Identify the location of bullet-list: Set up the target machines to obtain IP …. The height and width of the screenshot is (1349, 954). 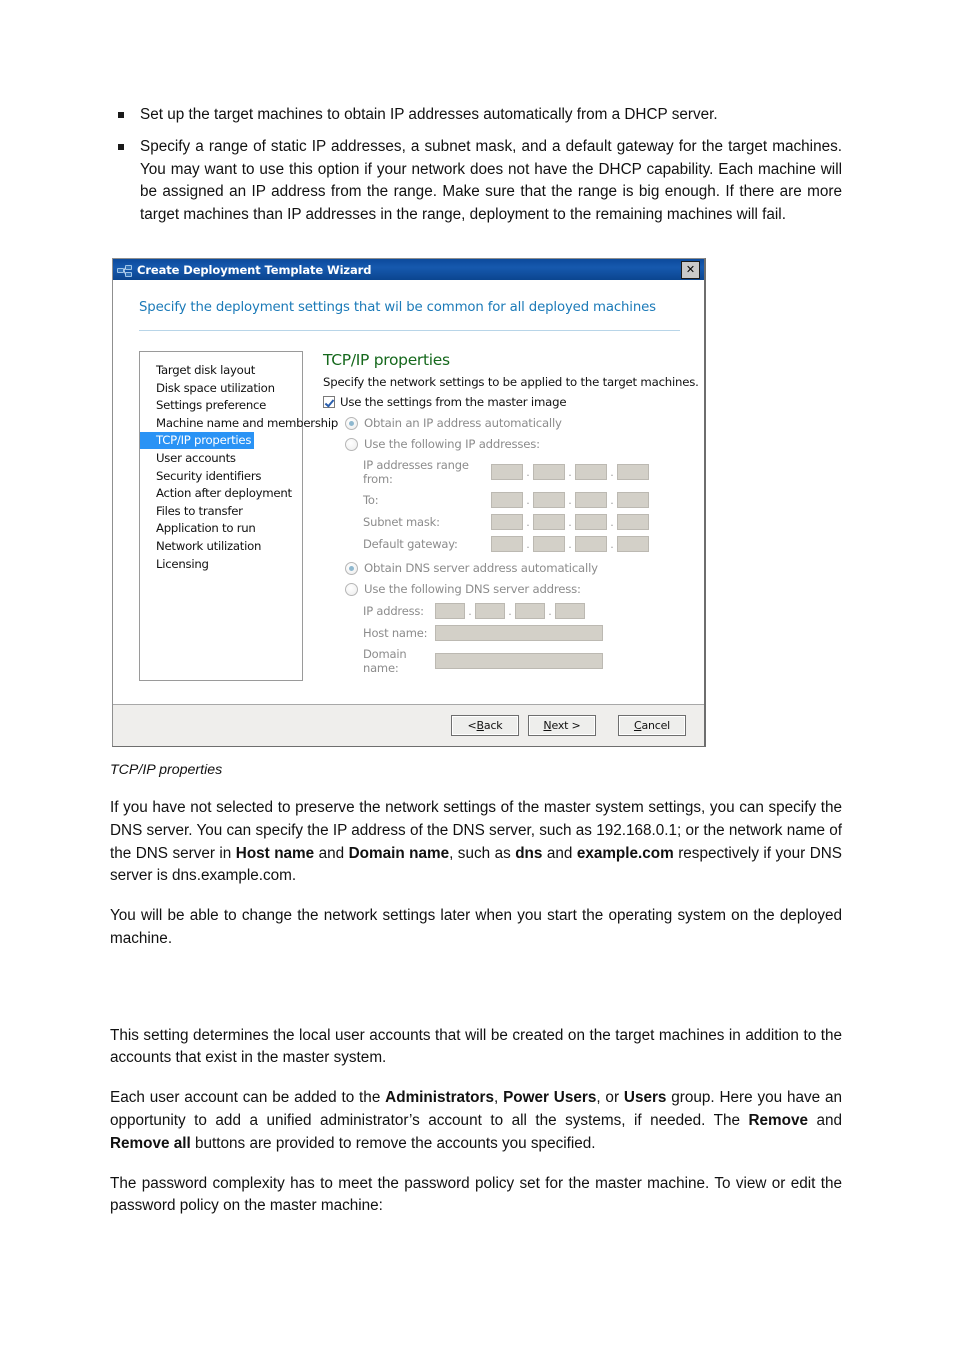
(476, 165).